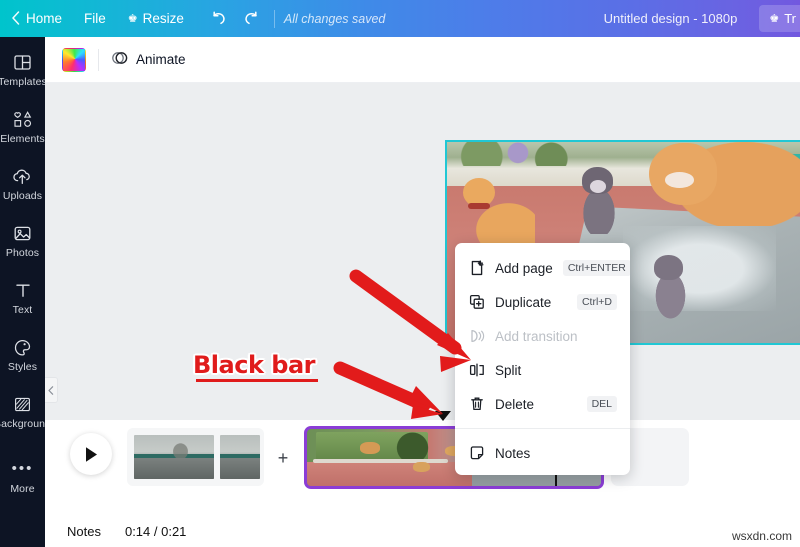  What do you see at coordinates (596, 302) in the screenshot?
I see `menu-item-shortcut: Ctrl+D` at bounding box center [596, 302].